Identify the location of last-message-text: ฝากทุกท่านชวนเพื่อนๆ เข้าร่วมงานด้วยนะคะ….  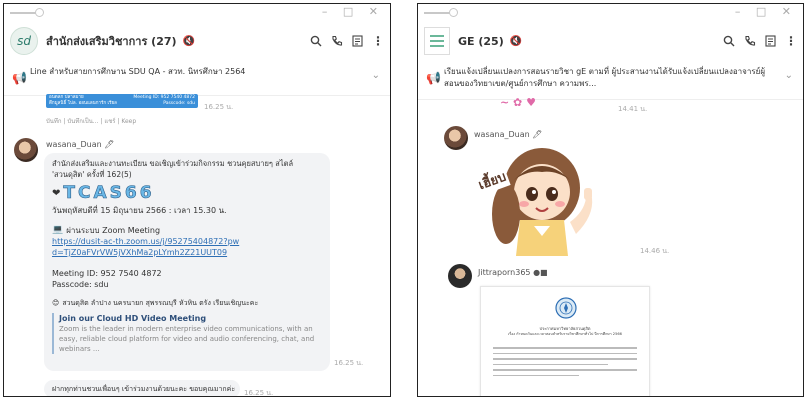
(144, 389).